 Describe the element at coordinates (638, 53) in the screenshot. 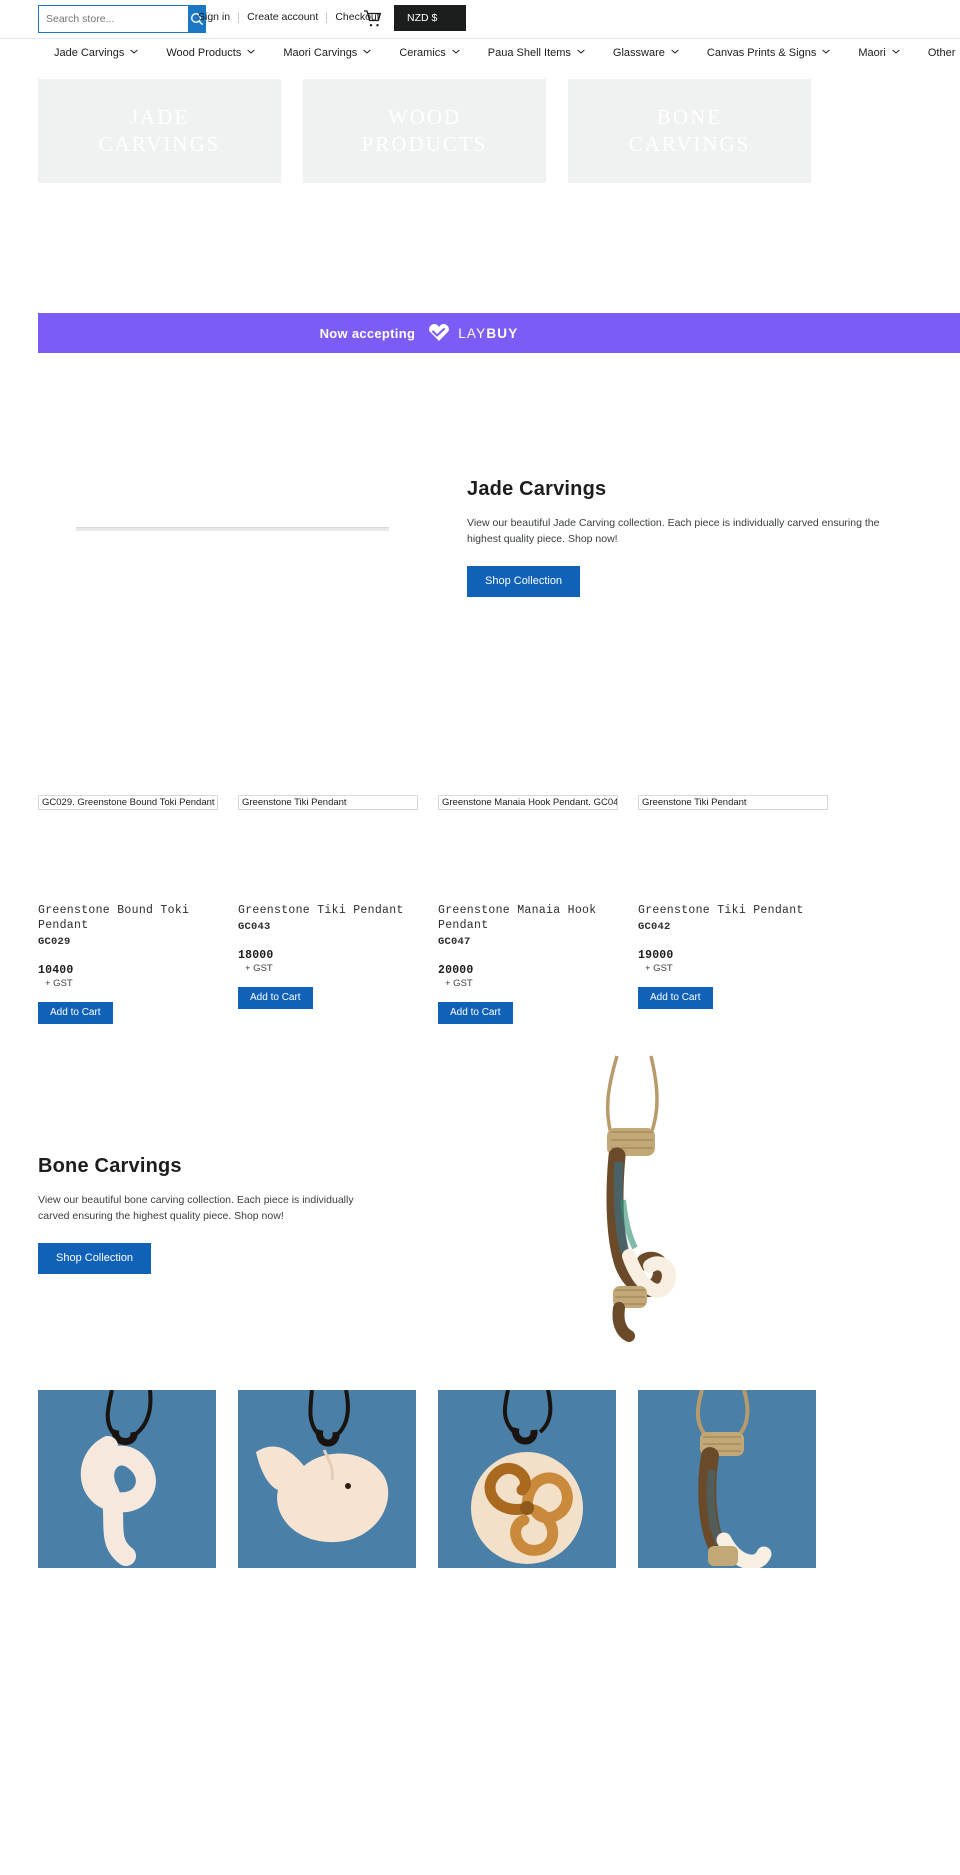

I see `nav-label: Glassware` at that location.